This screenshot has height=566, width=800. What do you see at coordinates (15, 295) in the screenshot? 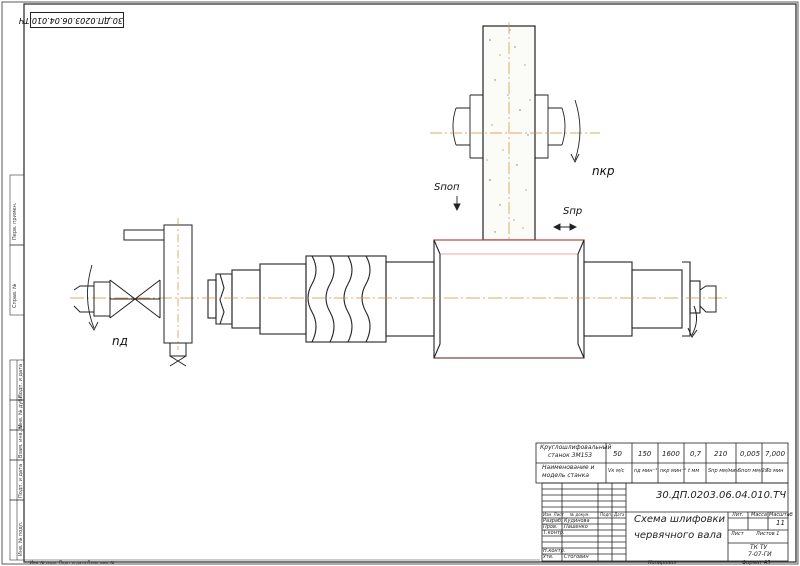
I see `side-label-2: Справ. №` at bounding box center [15, 295].